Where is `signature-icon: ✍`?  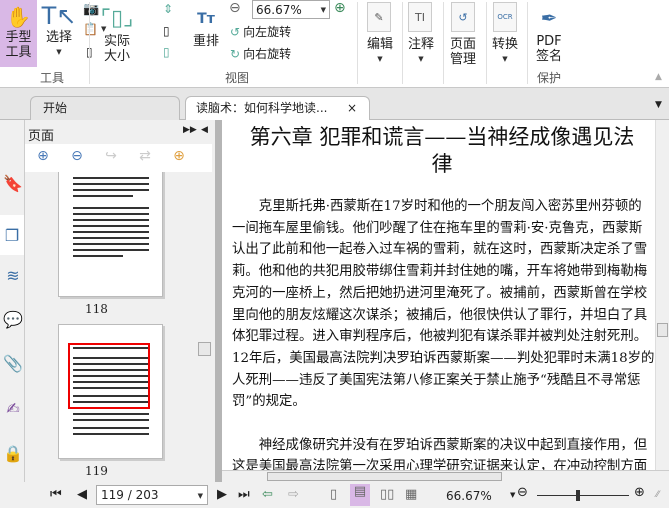 signature-icon: ✍ is located at coordinates (13, 408).